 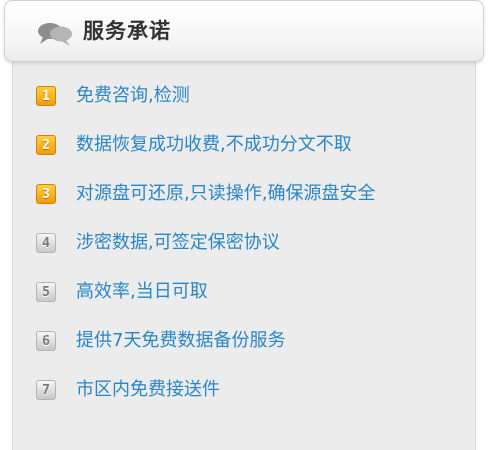 I want to click on list-item: 3 对源盘可还原,只读操作,确保源盘安全, so click(x=256, y=194).